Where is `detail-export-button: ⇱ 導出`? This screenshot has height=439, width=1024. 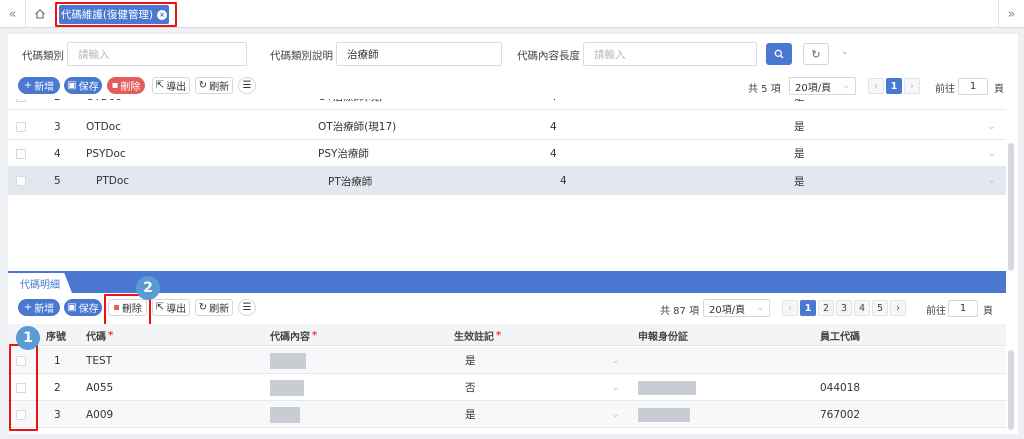 detail-export-button: ⇱ 導出 is located at coordinates (171, 307).